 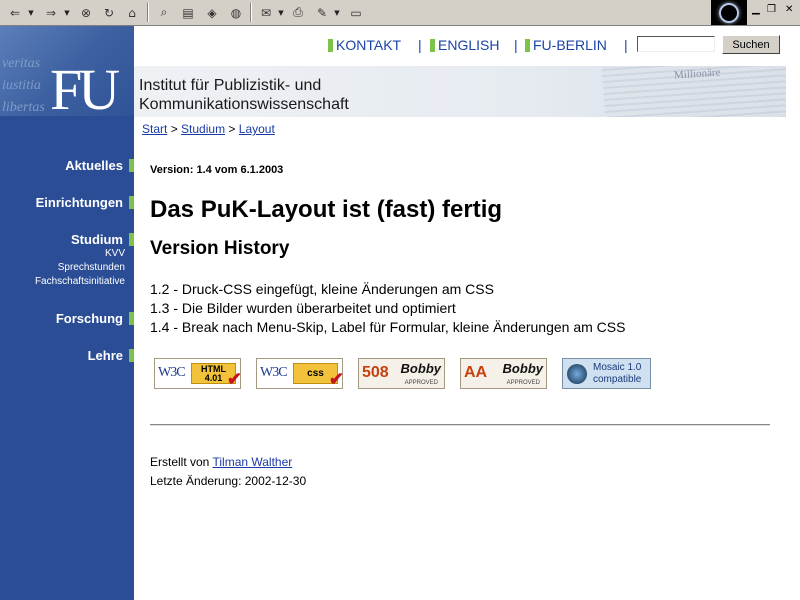 I want to click on bobby-aa-badge: AA Bobby APPROVED, so click(x=503, y=373).